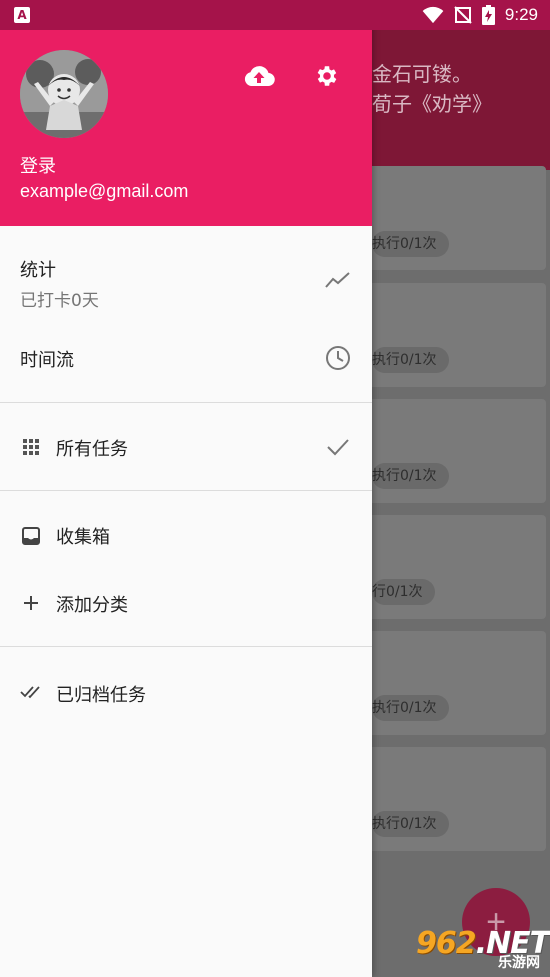 The width and height of the screenshot is (550, 977). What do you see at coordinates (483, 948) in the screenshot?
I see `watermark-logo: 962.NET 乐游网` at bounding box center [483, 948].